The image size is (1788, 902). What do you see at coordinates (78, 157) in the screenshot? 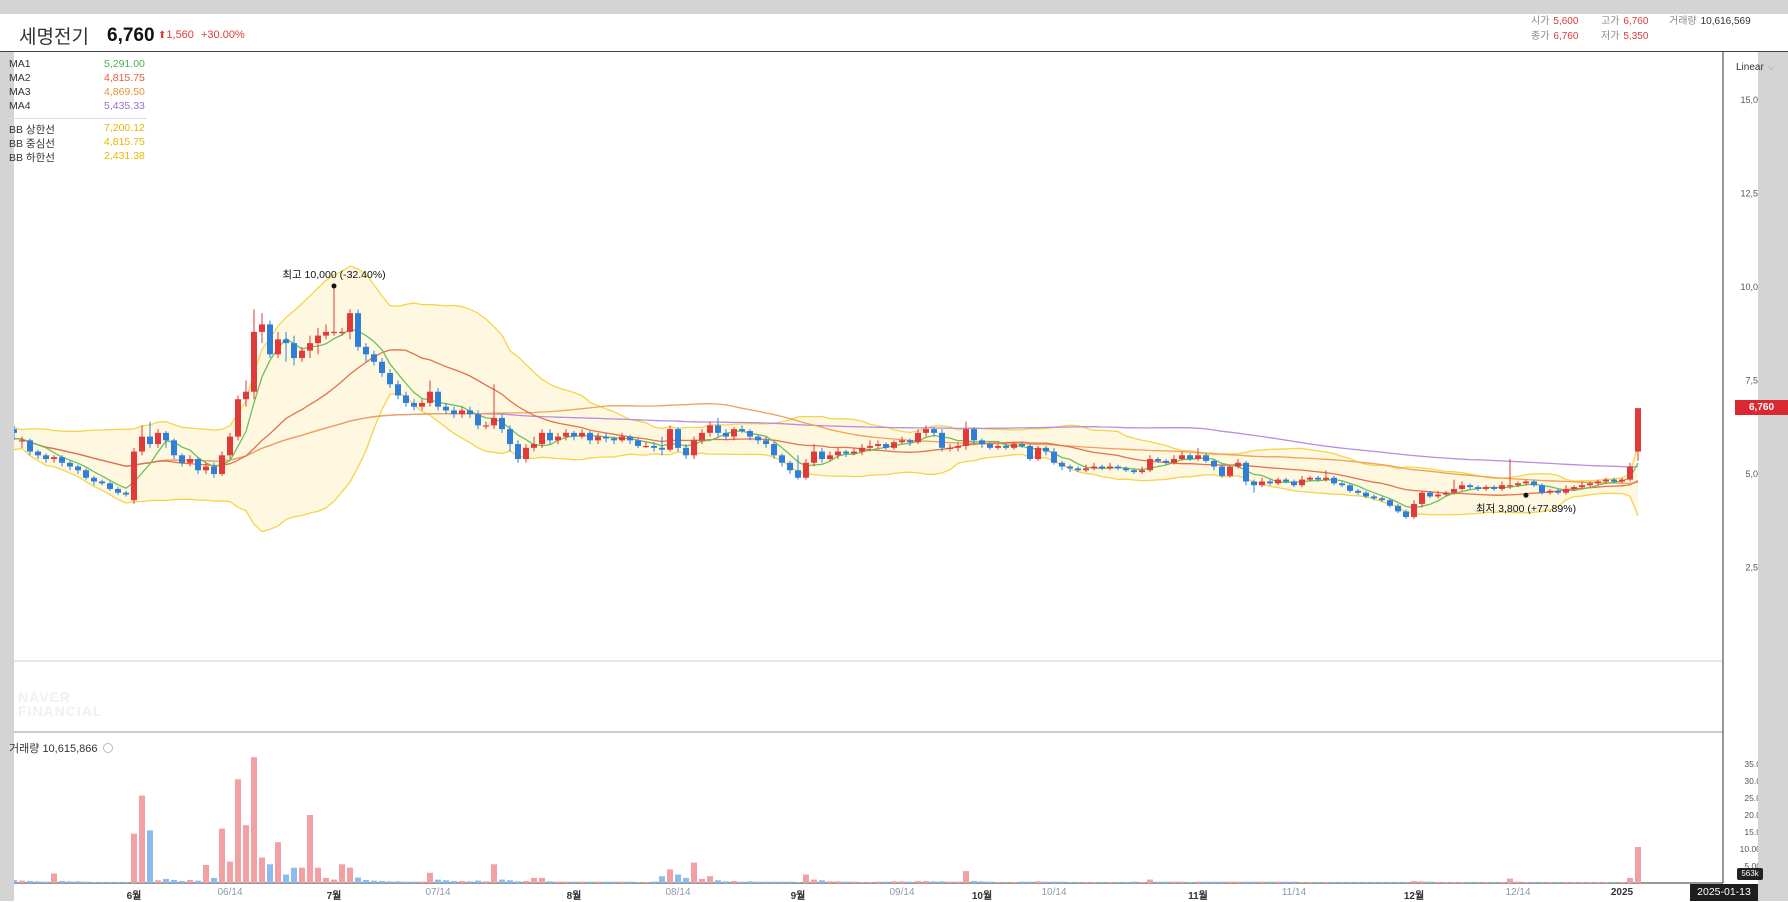
I see `legend-bb-lower: BB 하한선 2,431.38` at bounding box center [78, 157].